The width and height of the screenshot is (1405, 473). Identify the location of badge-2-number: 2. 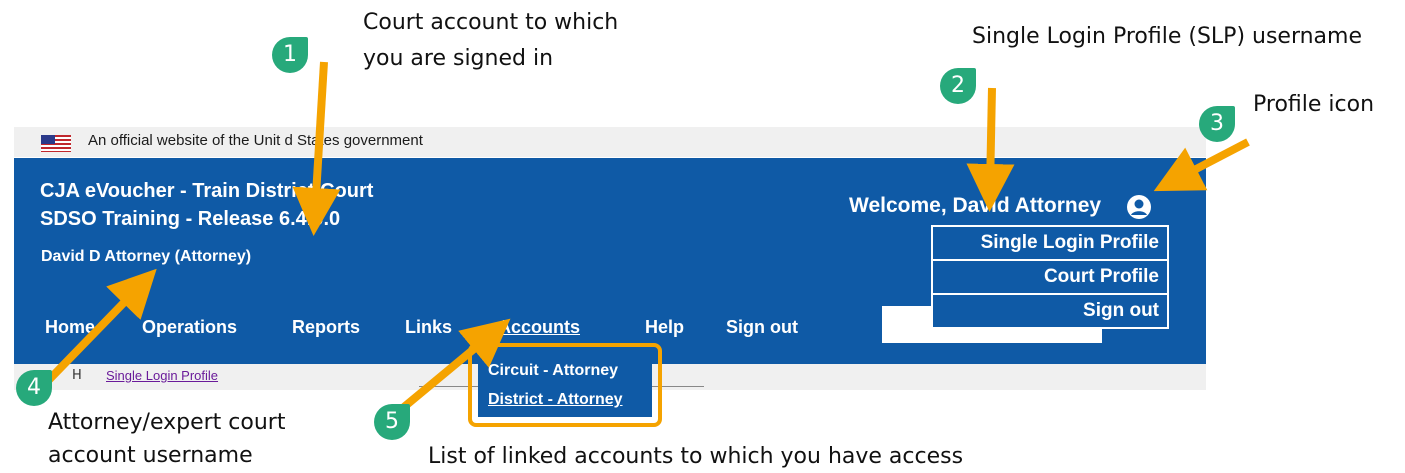
(958, 85).